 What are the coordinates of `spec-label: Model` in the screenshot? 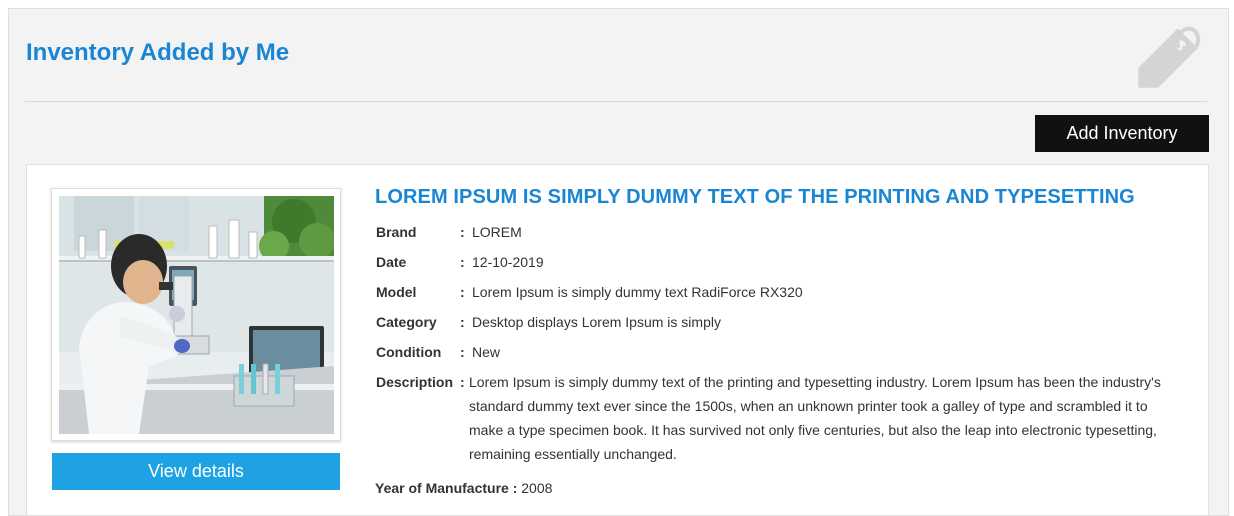 It's located at (396, 292).